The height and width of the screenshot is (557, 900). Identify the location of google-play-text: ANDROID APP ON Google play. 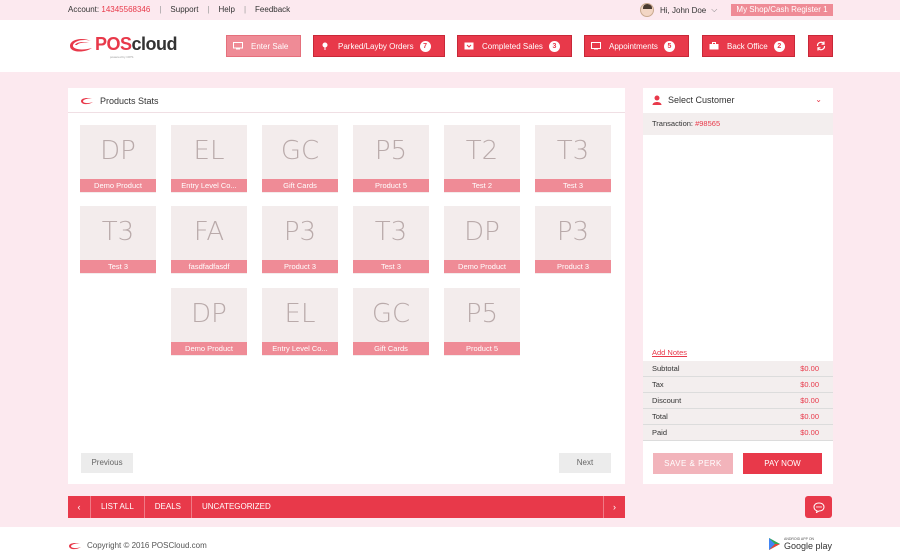
(808, 544).